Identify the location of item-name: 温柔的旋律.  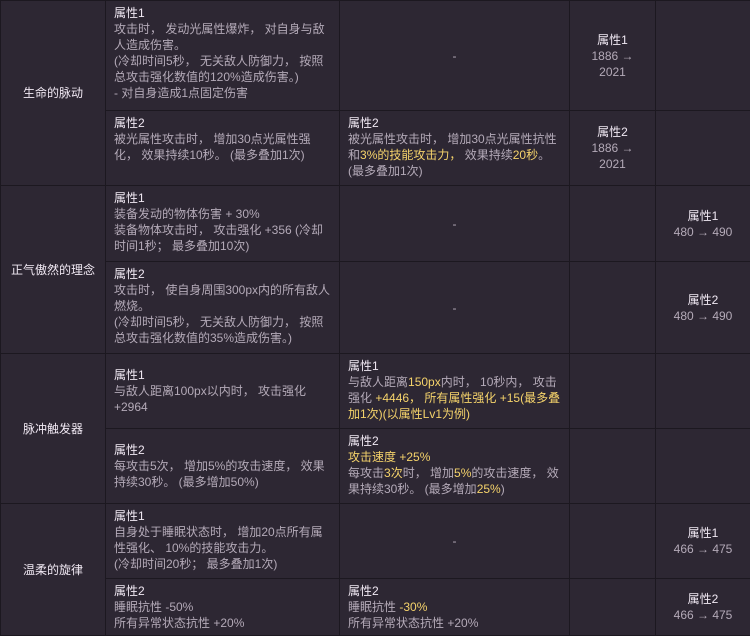
(53, 570).